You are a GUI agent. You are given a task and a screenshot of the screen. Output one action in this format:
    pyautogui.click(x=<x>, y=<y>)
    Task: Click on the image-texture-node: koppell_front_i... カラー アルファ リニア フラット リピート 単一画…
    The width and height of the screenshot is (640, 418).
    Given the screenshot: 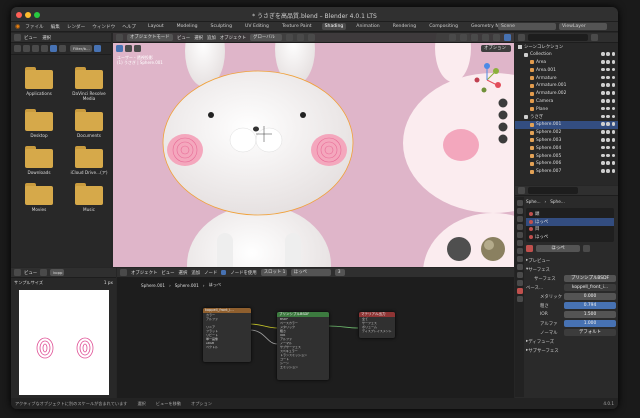 What is the action you would take?
    pyautogui.click(x=227, y=335)
    